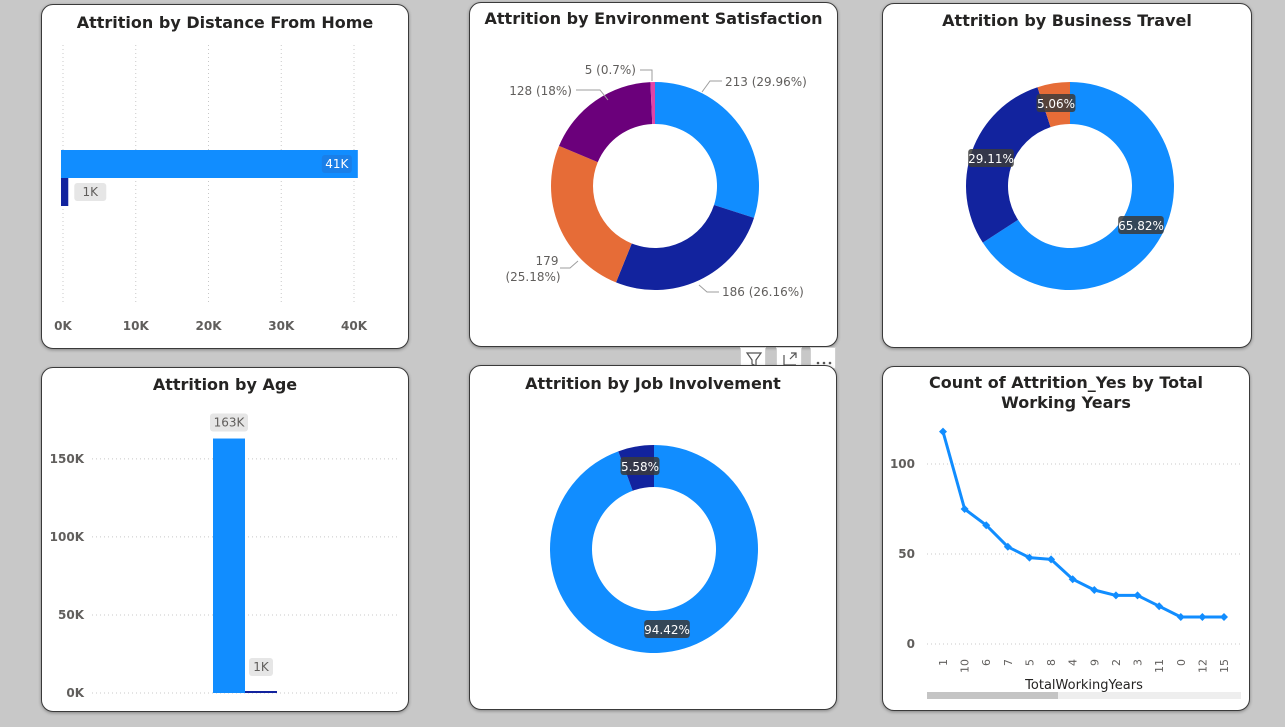  I want to click on data-label: 41K, so click(337, 164).